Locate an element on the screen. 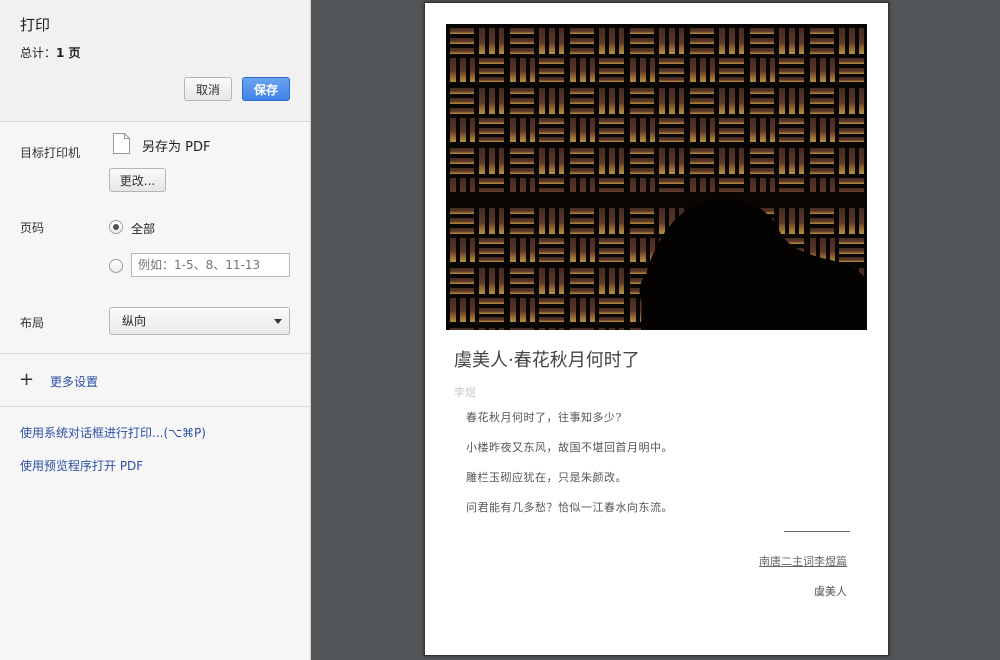 Image resolution: width=1000 pixels, height=660 pixels. total-value: 1 页 is located at coordinates (68, 53).